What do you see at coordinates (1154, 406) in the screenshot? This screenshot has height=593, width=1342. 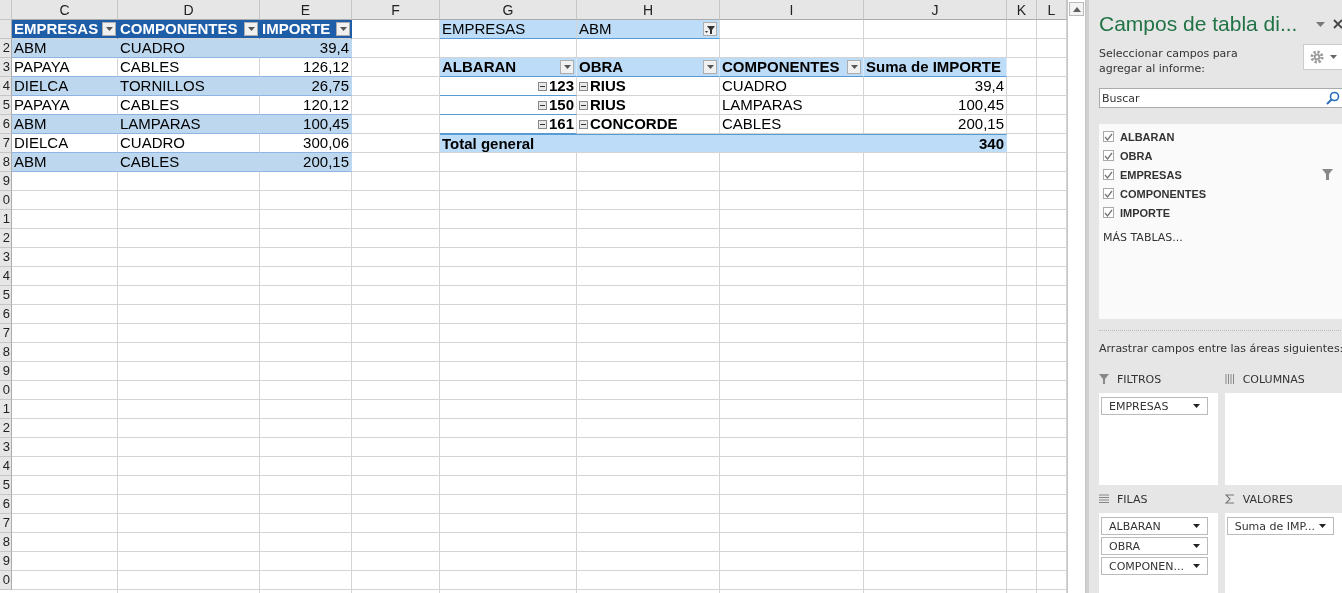 I see `field-chip: EMPRESAS` at bounding box center [1154, 406].